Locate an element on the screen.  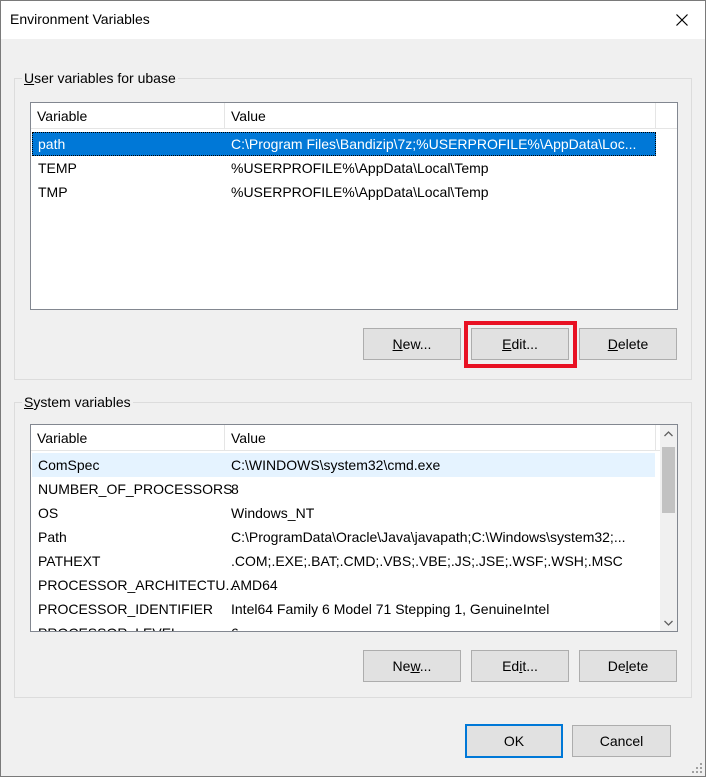
scroll-down-icon is located at coordinates (668, 623).